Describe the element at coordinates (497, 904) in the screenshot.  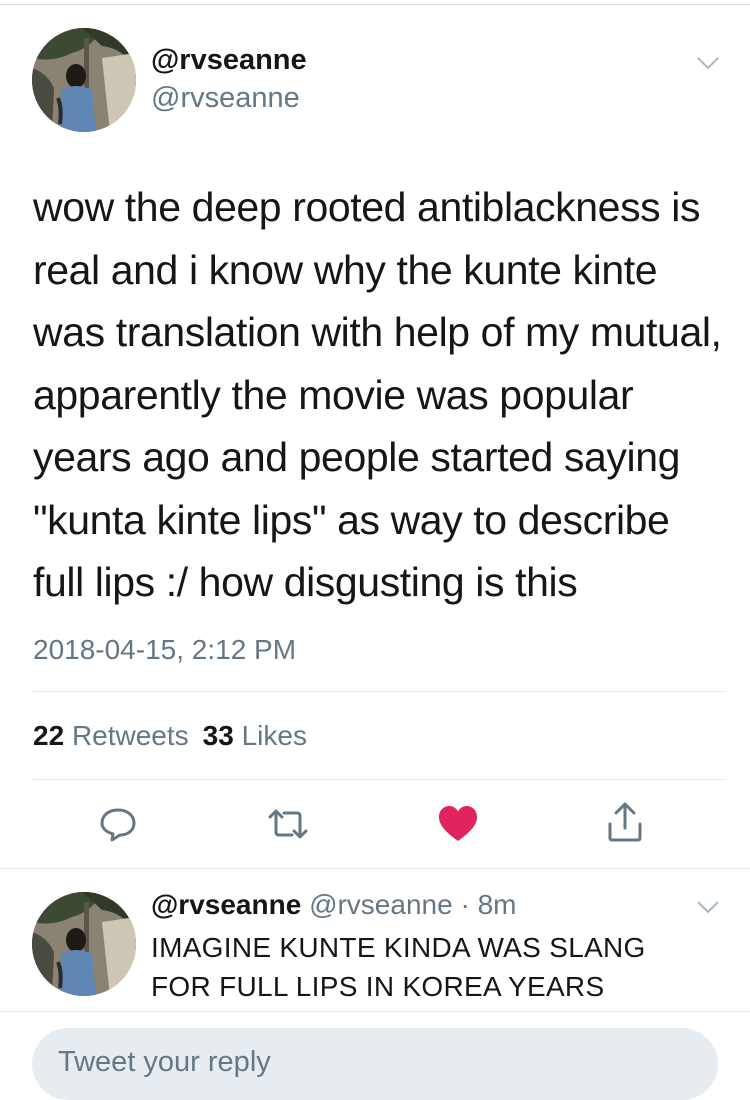
I see `reply-time: 8m` at that location.